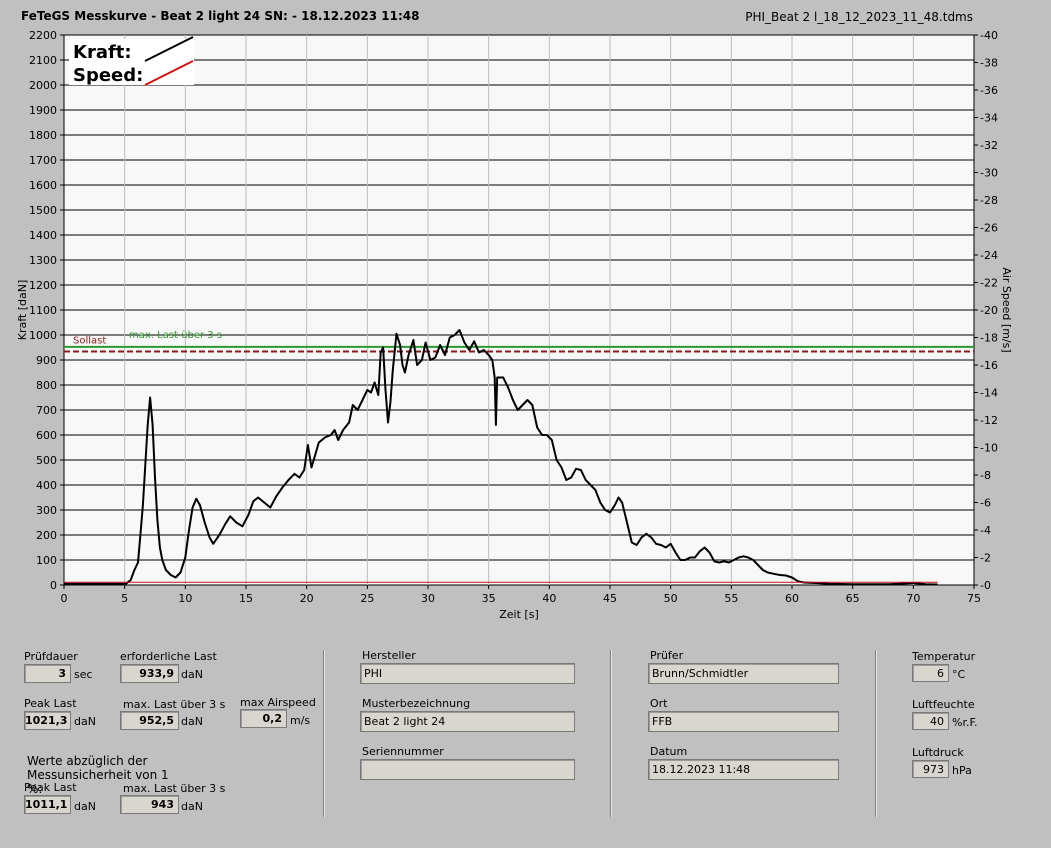  What do you see at coordinates (989, 283) in the screenshot?
I see `y2-tick-label: -22` at bounding box center [989, 283].